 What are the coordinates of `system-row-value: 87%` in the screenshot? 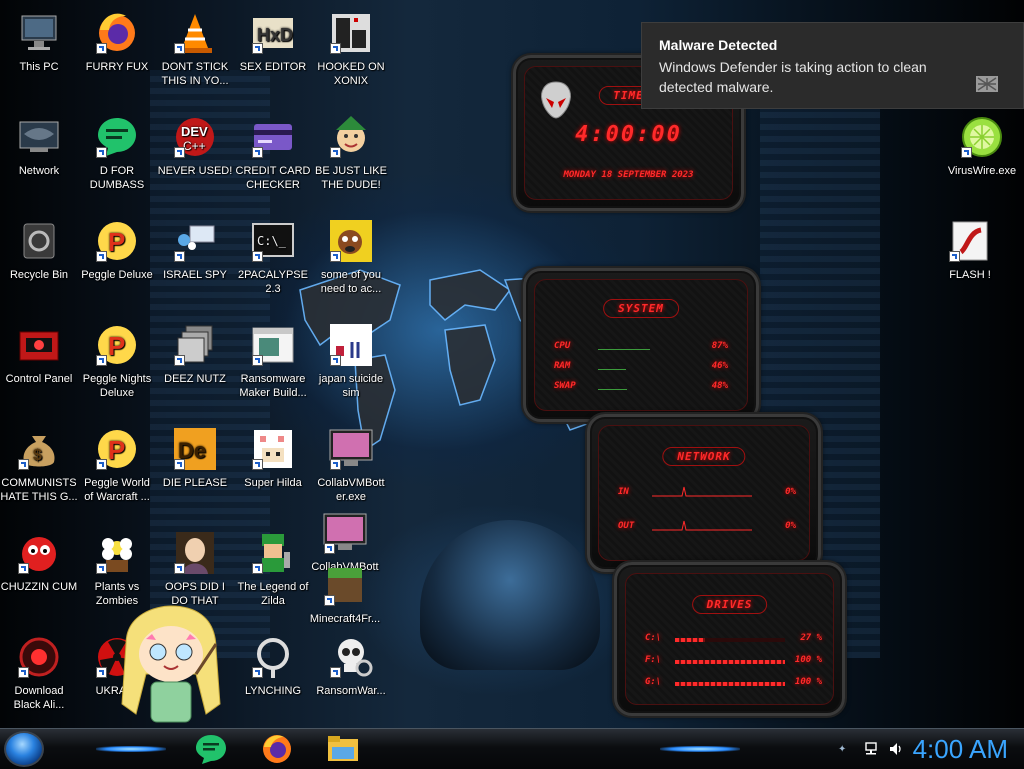 It's located at (719, 346).